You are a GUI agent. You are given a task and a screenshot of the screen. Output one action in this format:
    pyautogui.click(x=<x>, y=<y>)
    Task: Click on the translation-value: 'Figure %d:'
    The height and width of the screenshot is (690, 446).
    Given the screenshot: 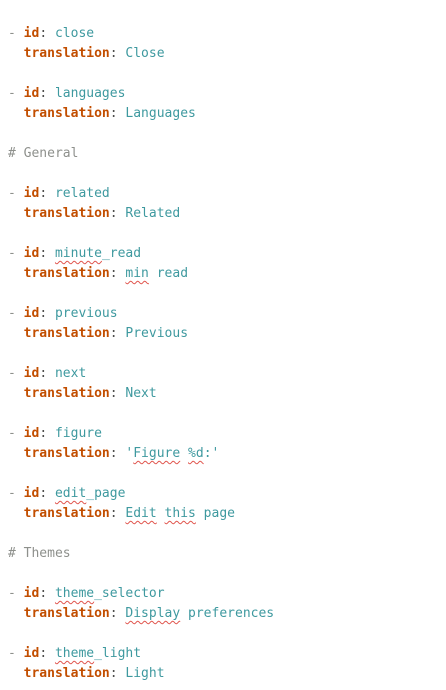 What is the action you would take?
    pyautogui.click(x=172, y=453)
    